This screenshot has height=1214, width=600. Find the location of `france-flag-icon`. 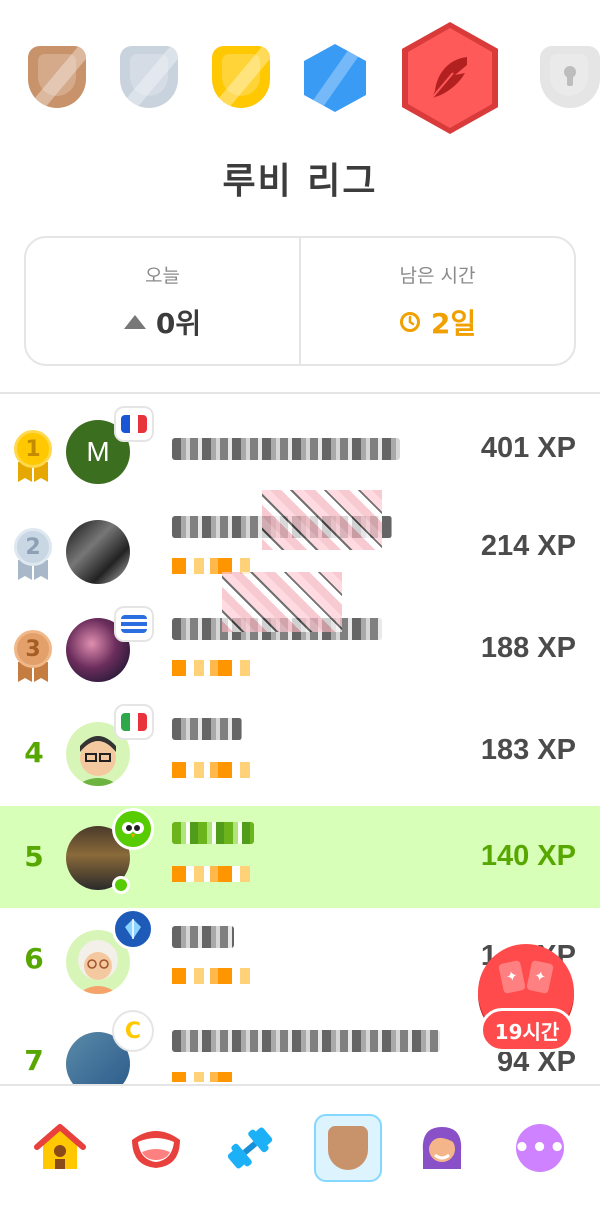

france-flag-icon is located at coordinates (134, 424).